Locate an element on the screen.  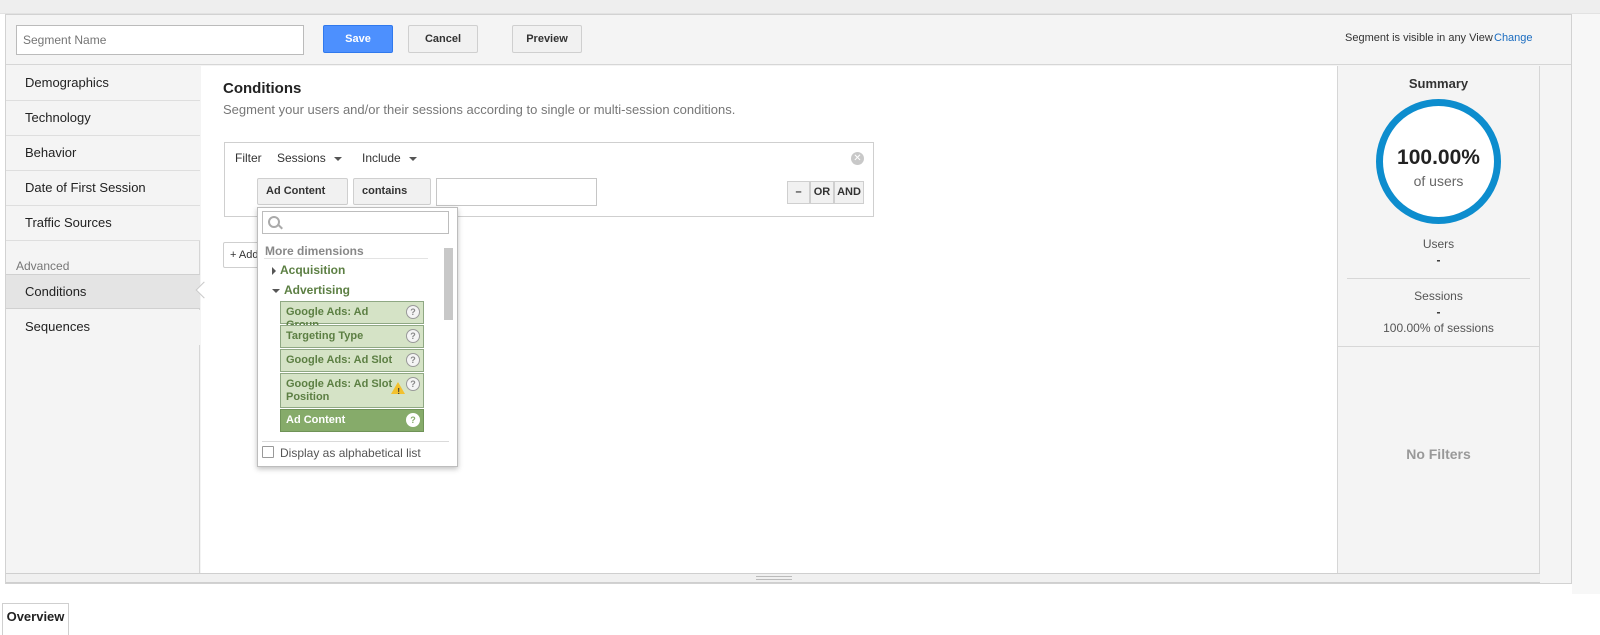
preview-button: Preview is located at coordinates (547, 39).